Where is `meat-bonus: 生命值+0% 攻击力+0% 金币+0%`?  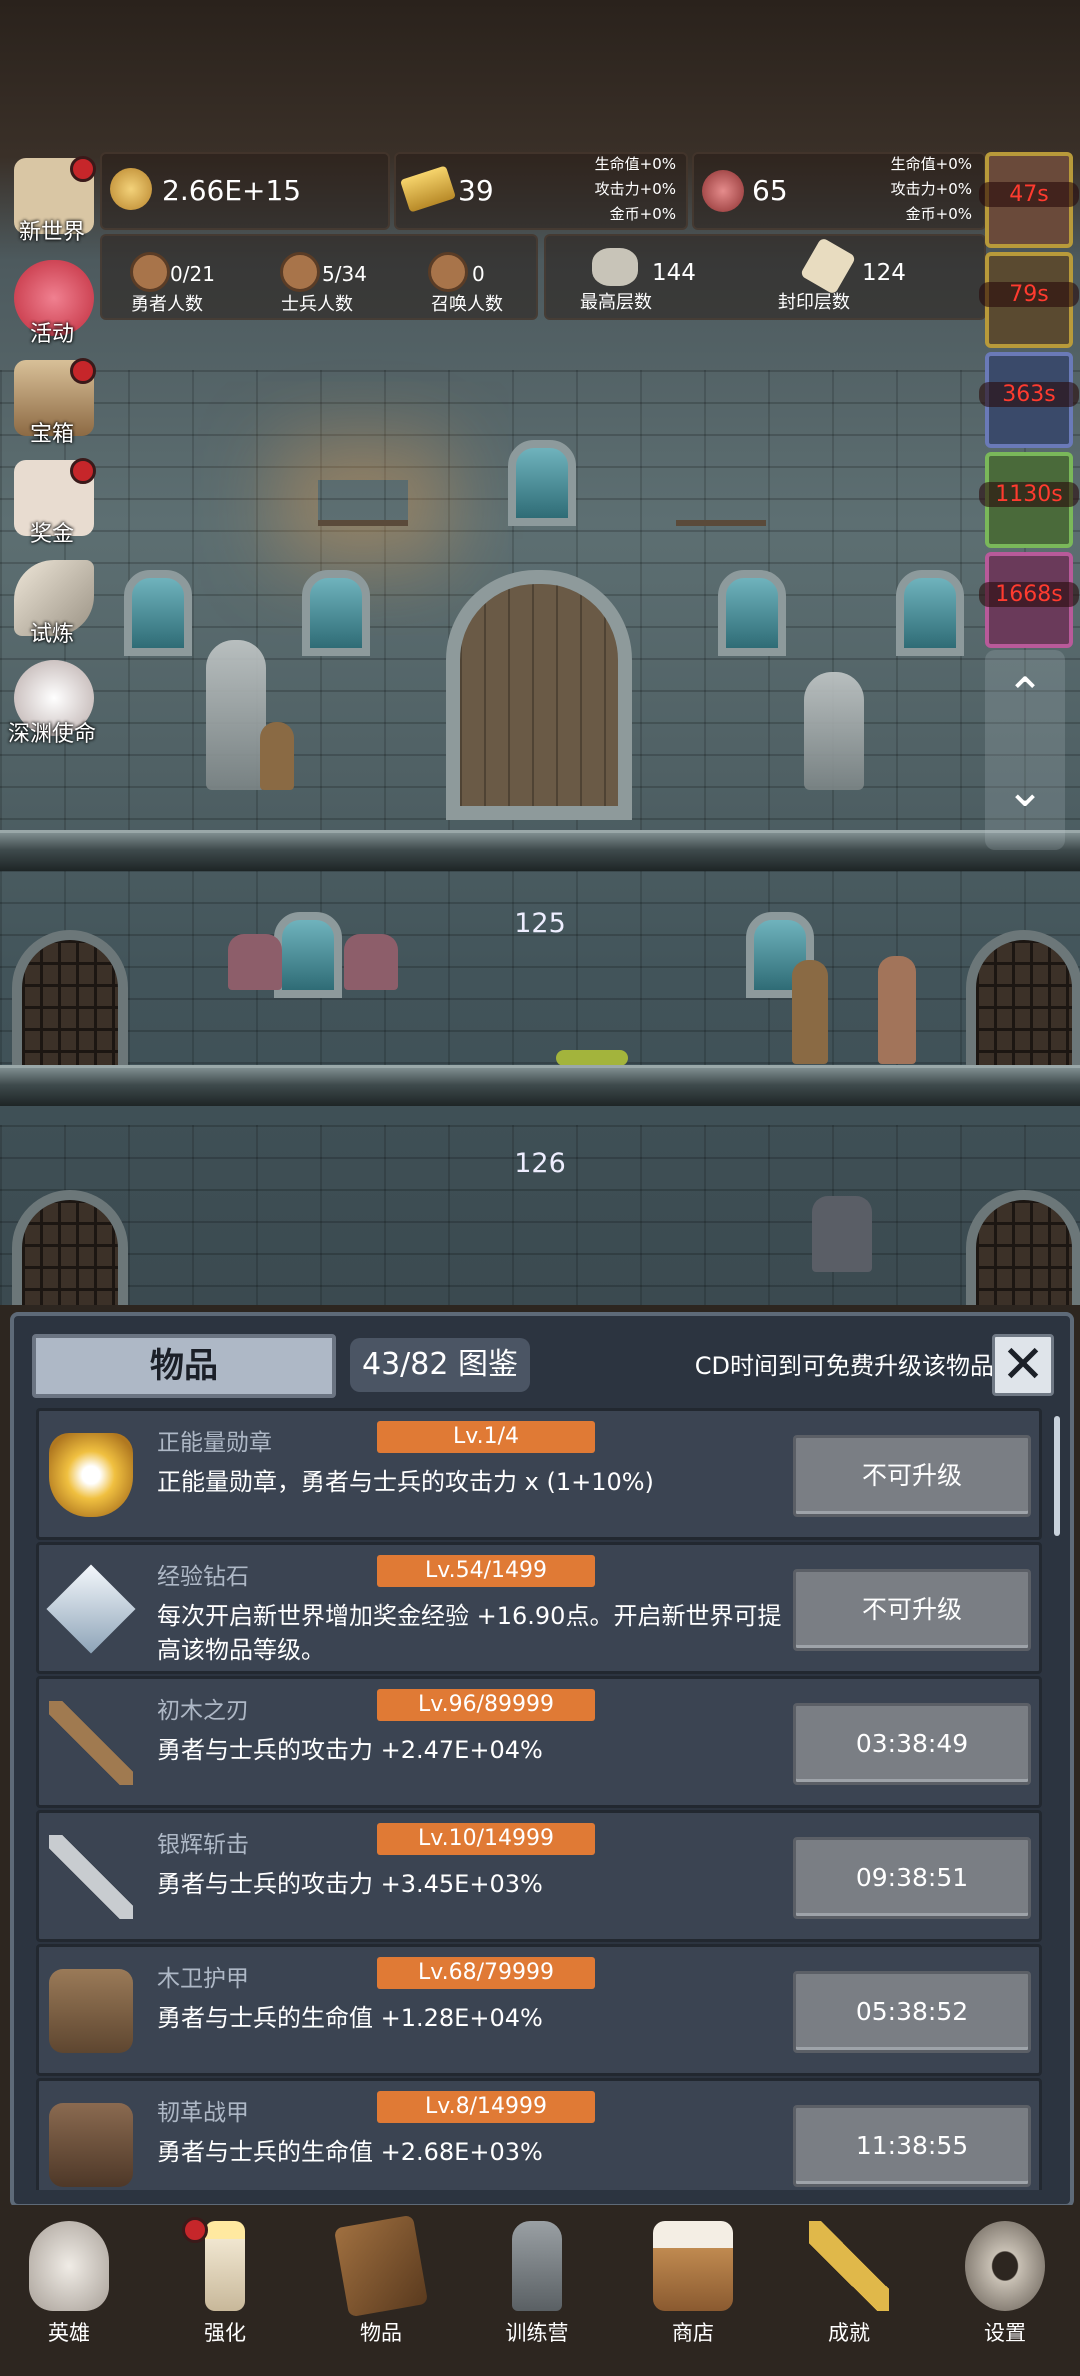 meat-bonus: 生命值+0% 攻击力+0% 金币+0% is located at coordinates (912, 189).